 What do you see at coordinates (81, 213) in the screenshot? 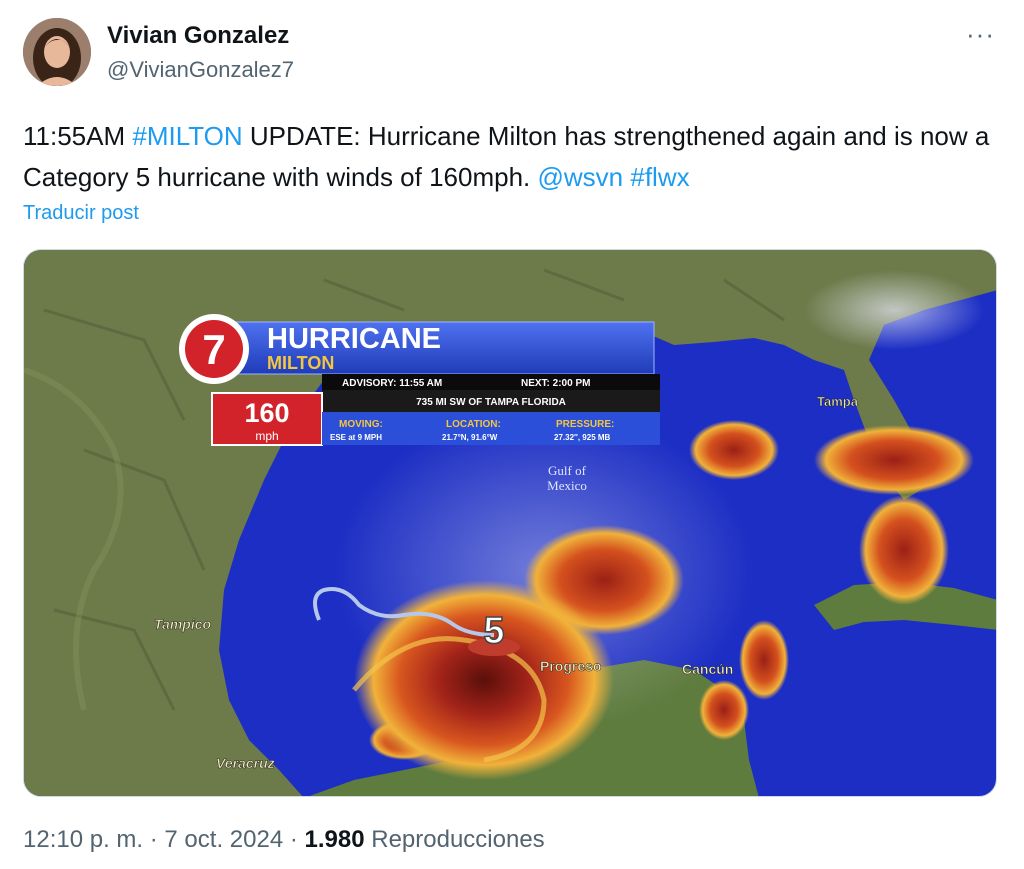
I see `translate-post-link: Traducir post` at bounding box center [81, 213].